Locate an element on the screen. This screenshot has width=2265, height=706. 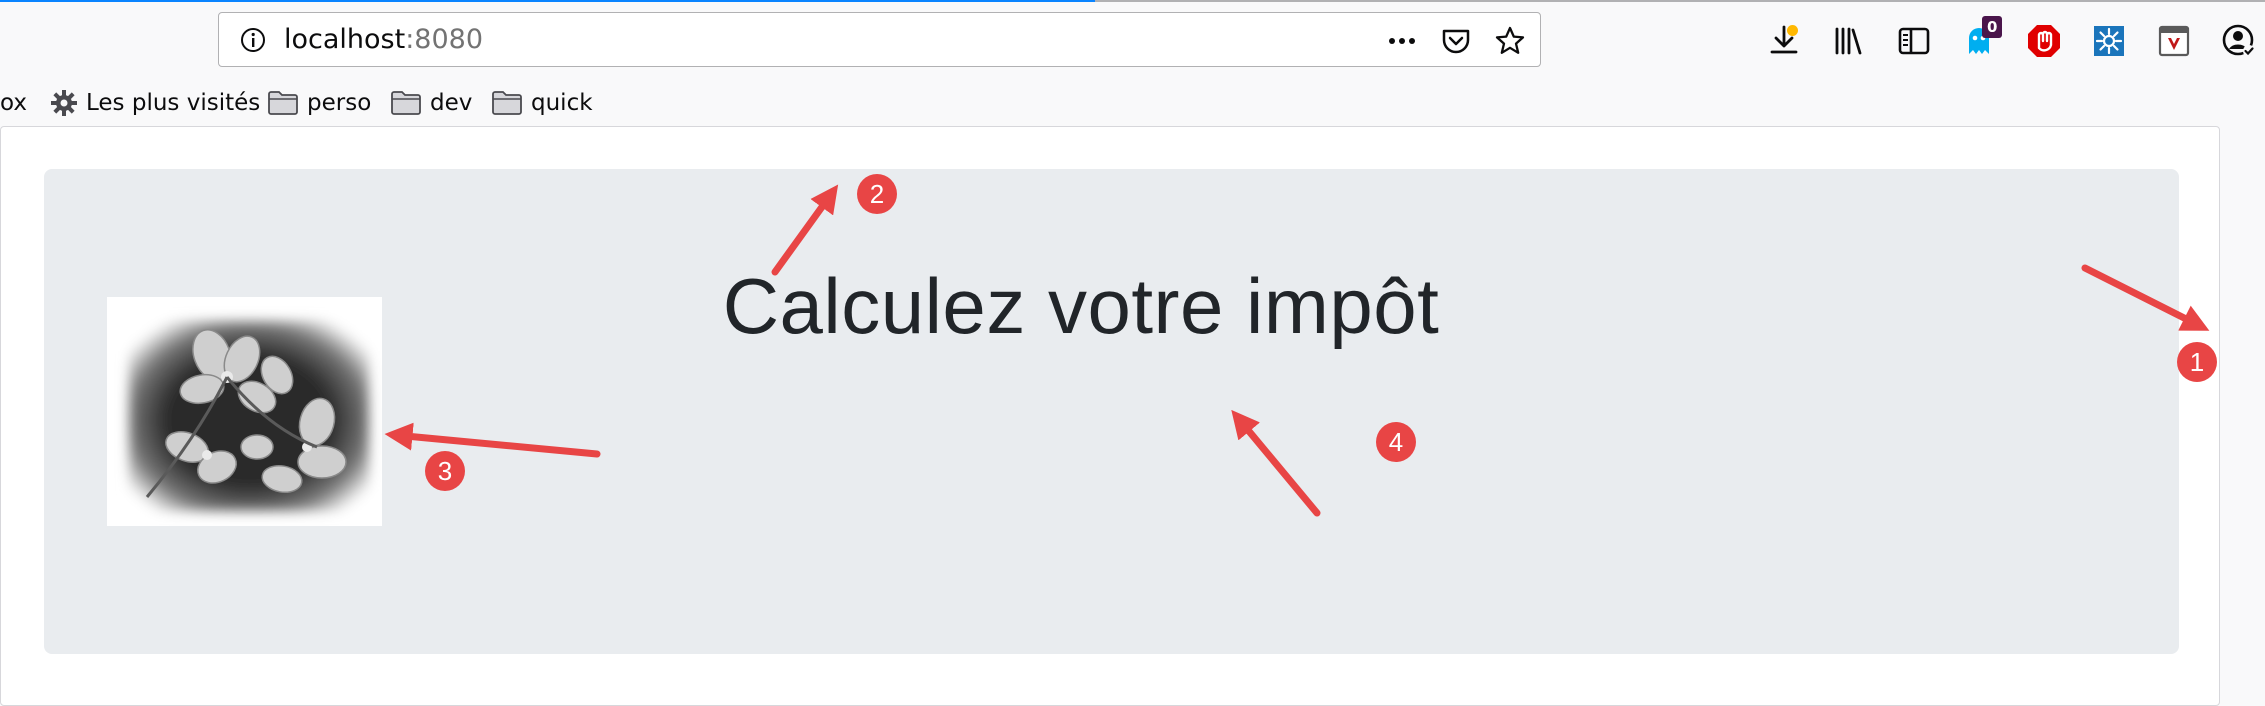
gear-icon is located at coordinates (64, 103).